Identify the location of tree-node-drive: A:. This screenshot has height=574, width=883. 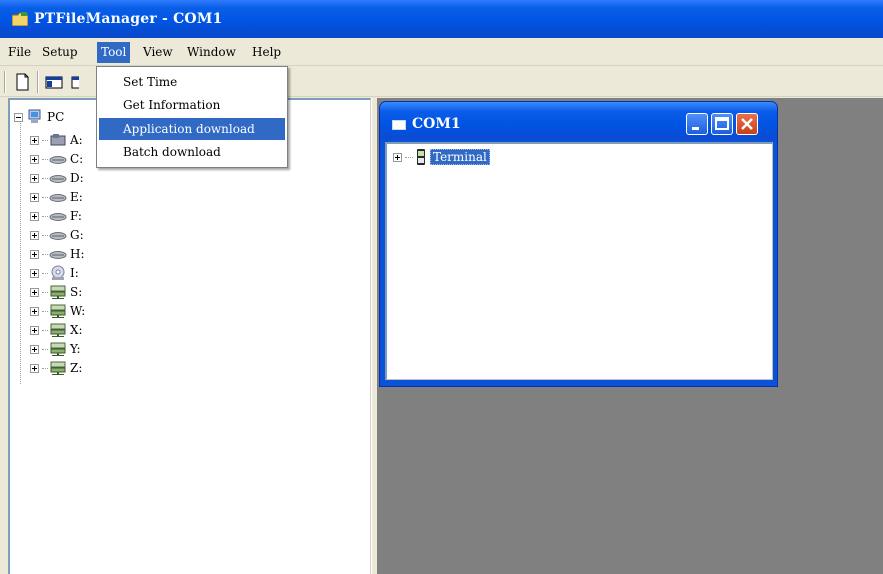
(56, 140).